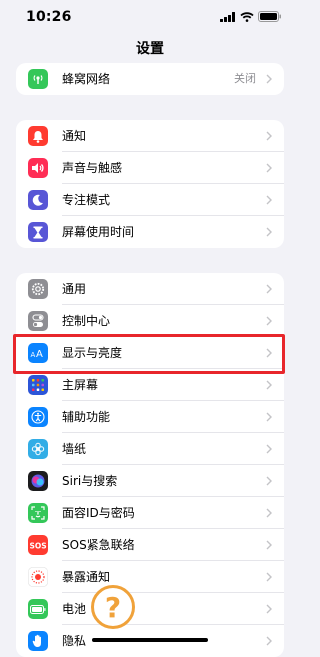 The width and height of the screenshot is (320, 657). Describe the element at coordinates (150, 321) in the screenshot. I see `settings-row-control-center: 控制中心` at that location.